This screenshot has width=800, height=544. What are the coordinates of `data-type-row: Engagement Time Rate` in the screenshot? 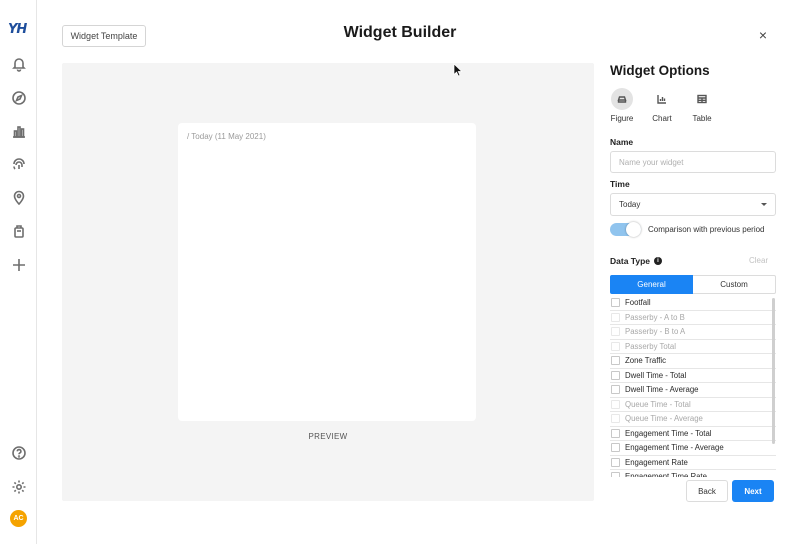 It's located at (693, 473).